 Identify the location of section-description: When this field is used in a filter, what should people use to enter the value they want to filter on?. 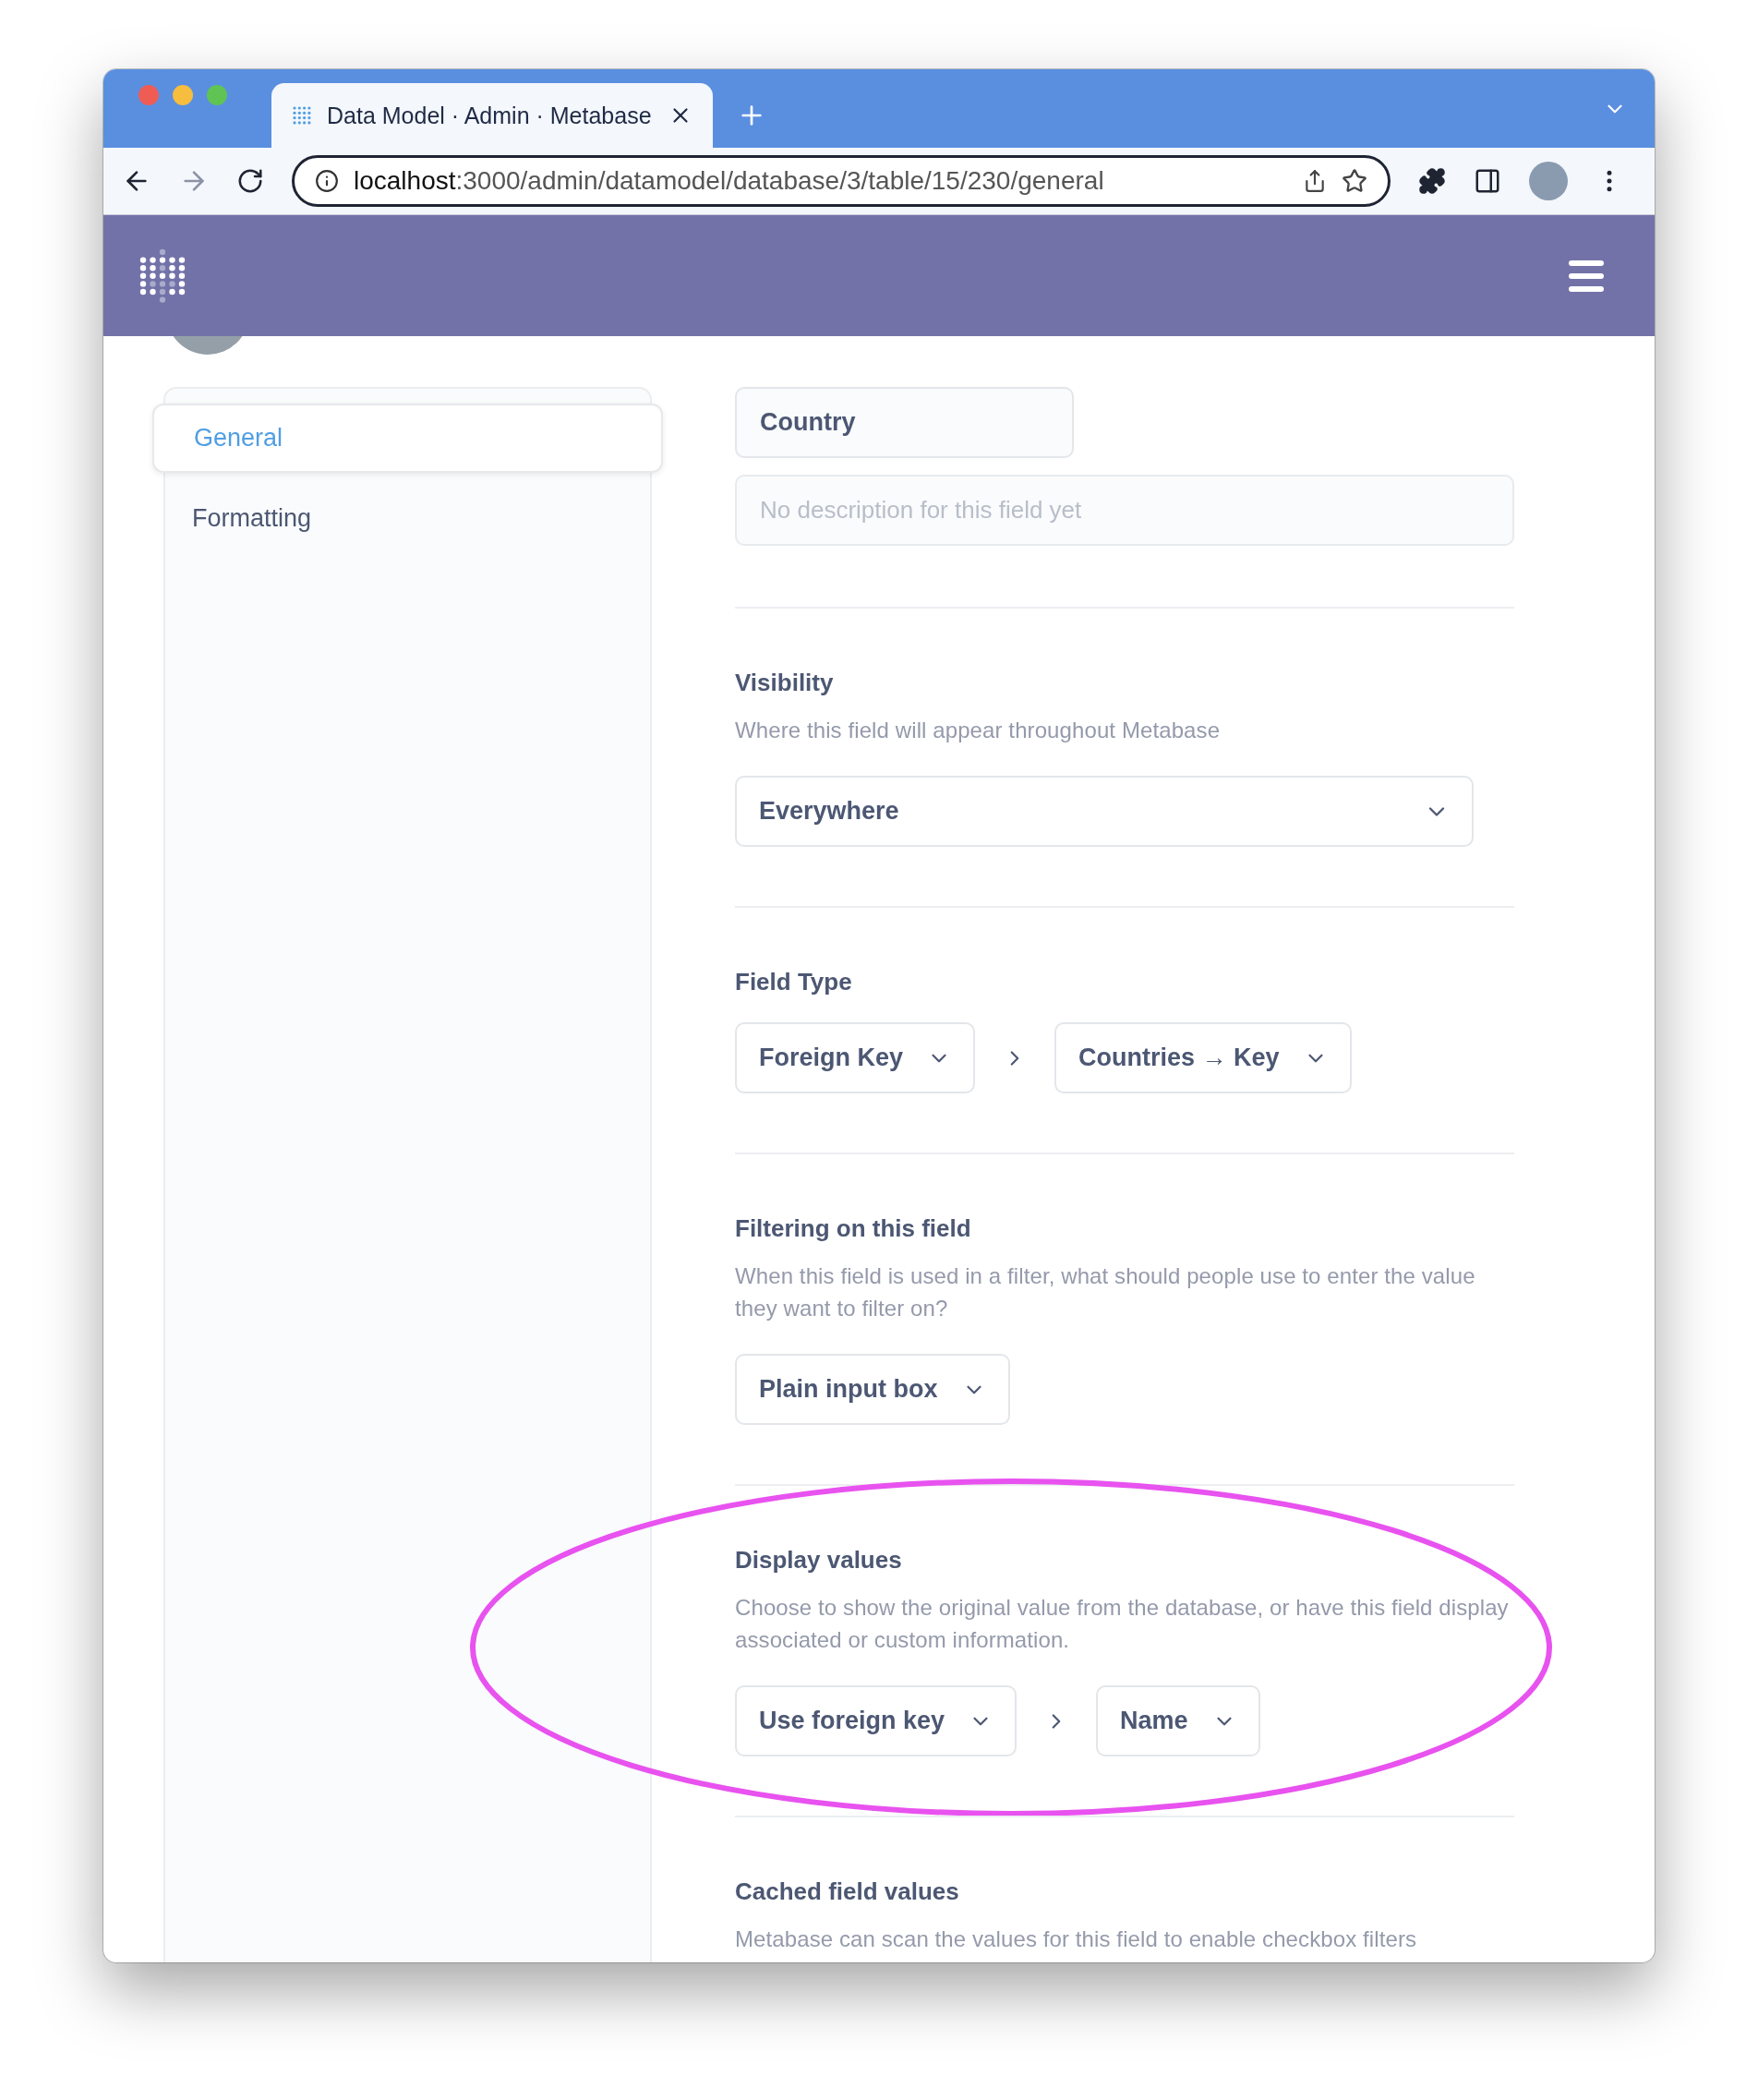
(1106, 1292).